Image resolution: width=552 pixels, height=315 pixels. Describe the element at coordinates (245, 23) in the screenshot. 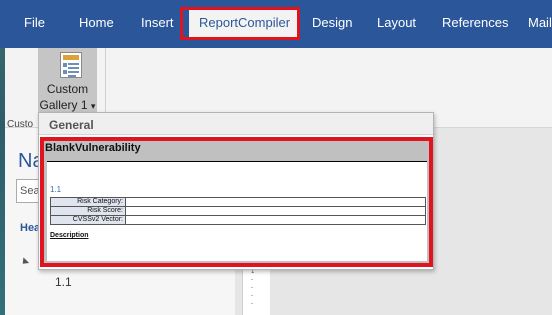

I see `tab-reportcompiler: ReportCompiler` at that location.